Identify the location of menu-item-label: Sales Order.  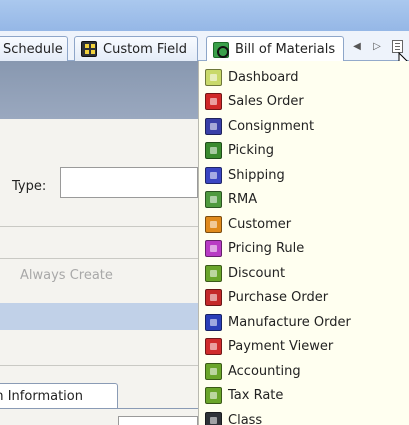
(266, 101).